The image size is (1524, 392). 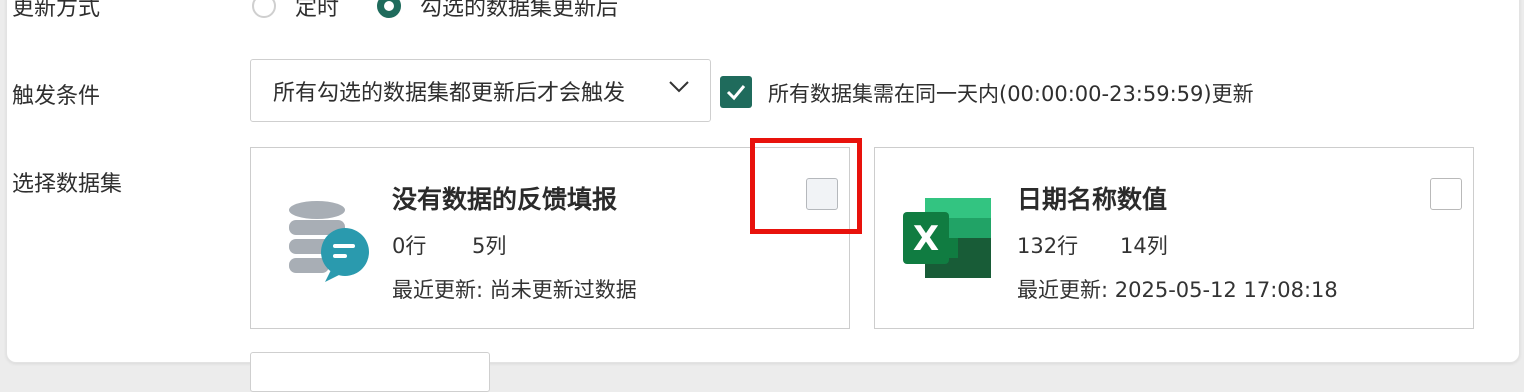 I want to click on dataset-row-count: 0行, so click(x=409, y=246).